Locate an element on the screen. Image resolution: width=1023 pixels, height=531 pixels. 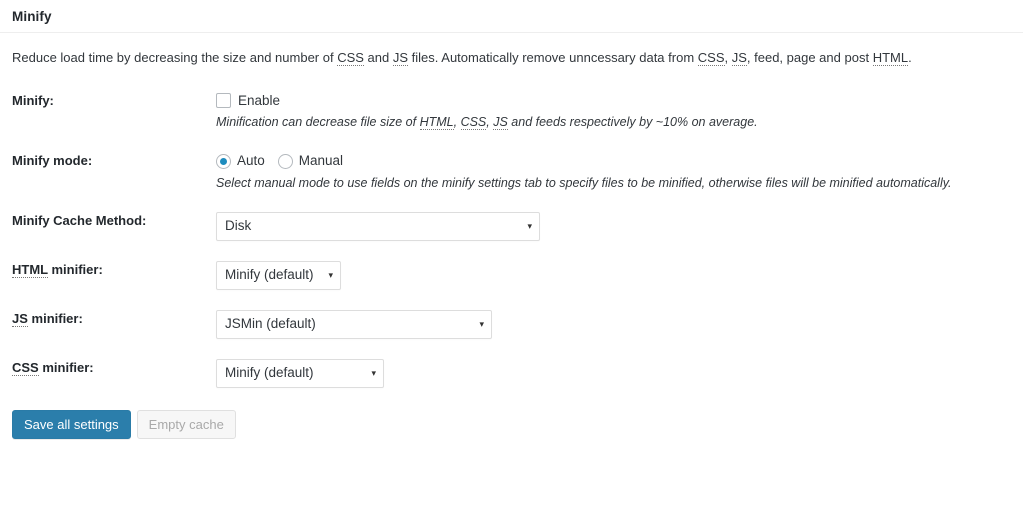
field-css-minifier: Minify (default) ▾ is located at coordinates (619, 373).